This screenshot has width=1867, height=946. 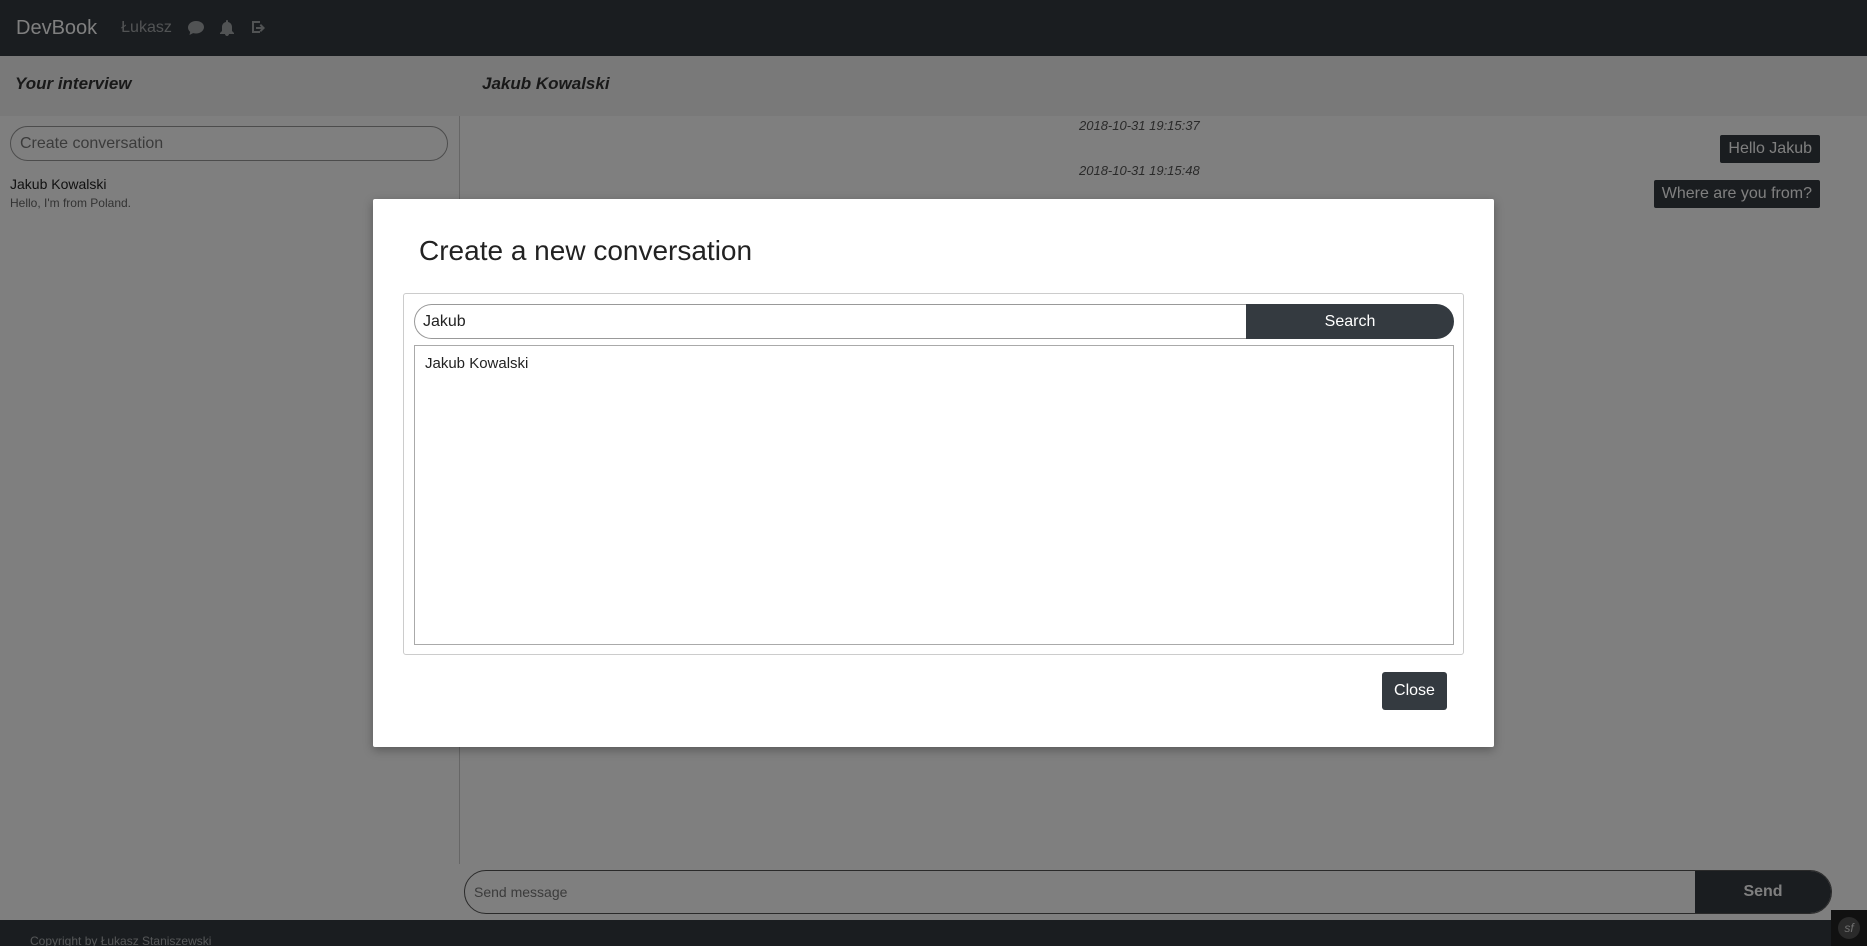 What do you see at coordinates (1414, 691) in the screenshot?
I see `close-button: Close` at bounding box center [1414, 691].